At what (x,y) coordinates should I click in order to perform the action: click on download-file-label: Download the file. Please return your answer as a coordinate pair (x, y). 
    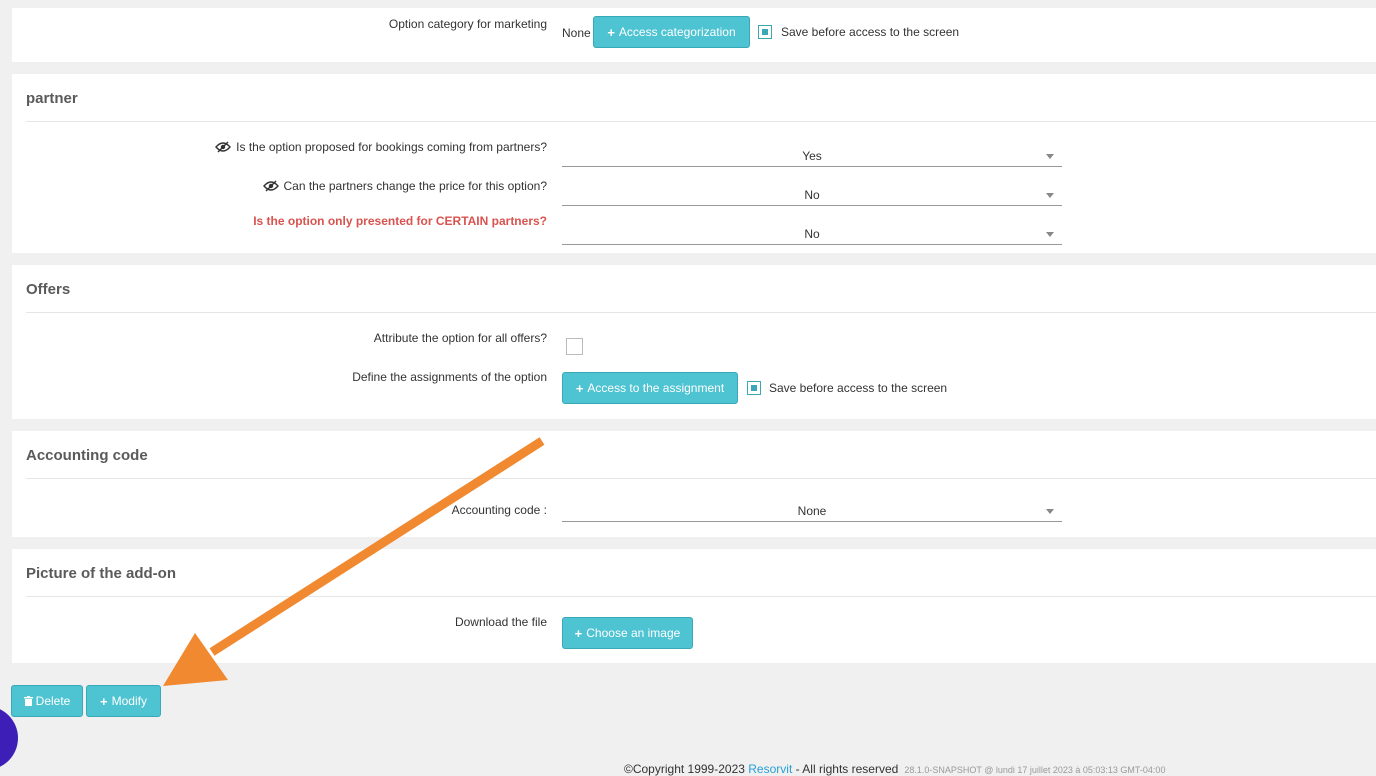
    Looking at the image, I should click on (500, 622).